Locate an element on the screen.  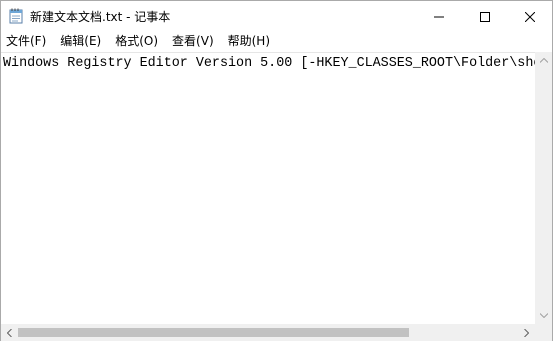
vertical-scrollbar is located at coordinates (543, 188).